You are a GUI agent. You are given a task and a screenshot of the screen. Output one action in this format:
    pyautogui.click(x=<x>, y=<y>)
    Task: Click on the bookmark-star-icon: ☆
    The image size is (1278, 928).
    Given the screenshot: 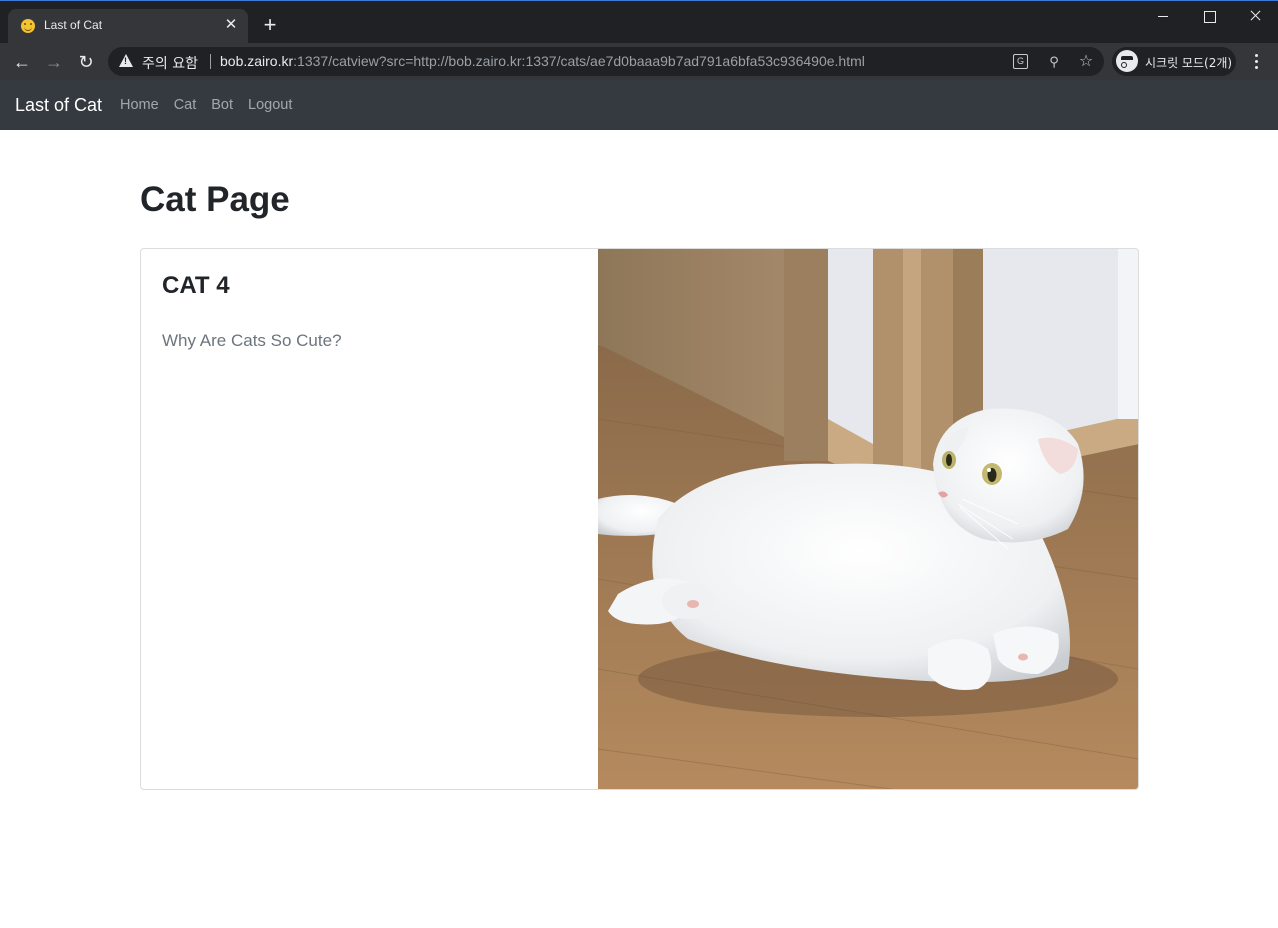 What is the action you would take?
    pyautogui.click(x=1086, y=62)
    